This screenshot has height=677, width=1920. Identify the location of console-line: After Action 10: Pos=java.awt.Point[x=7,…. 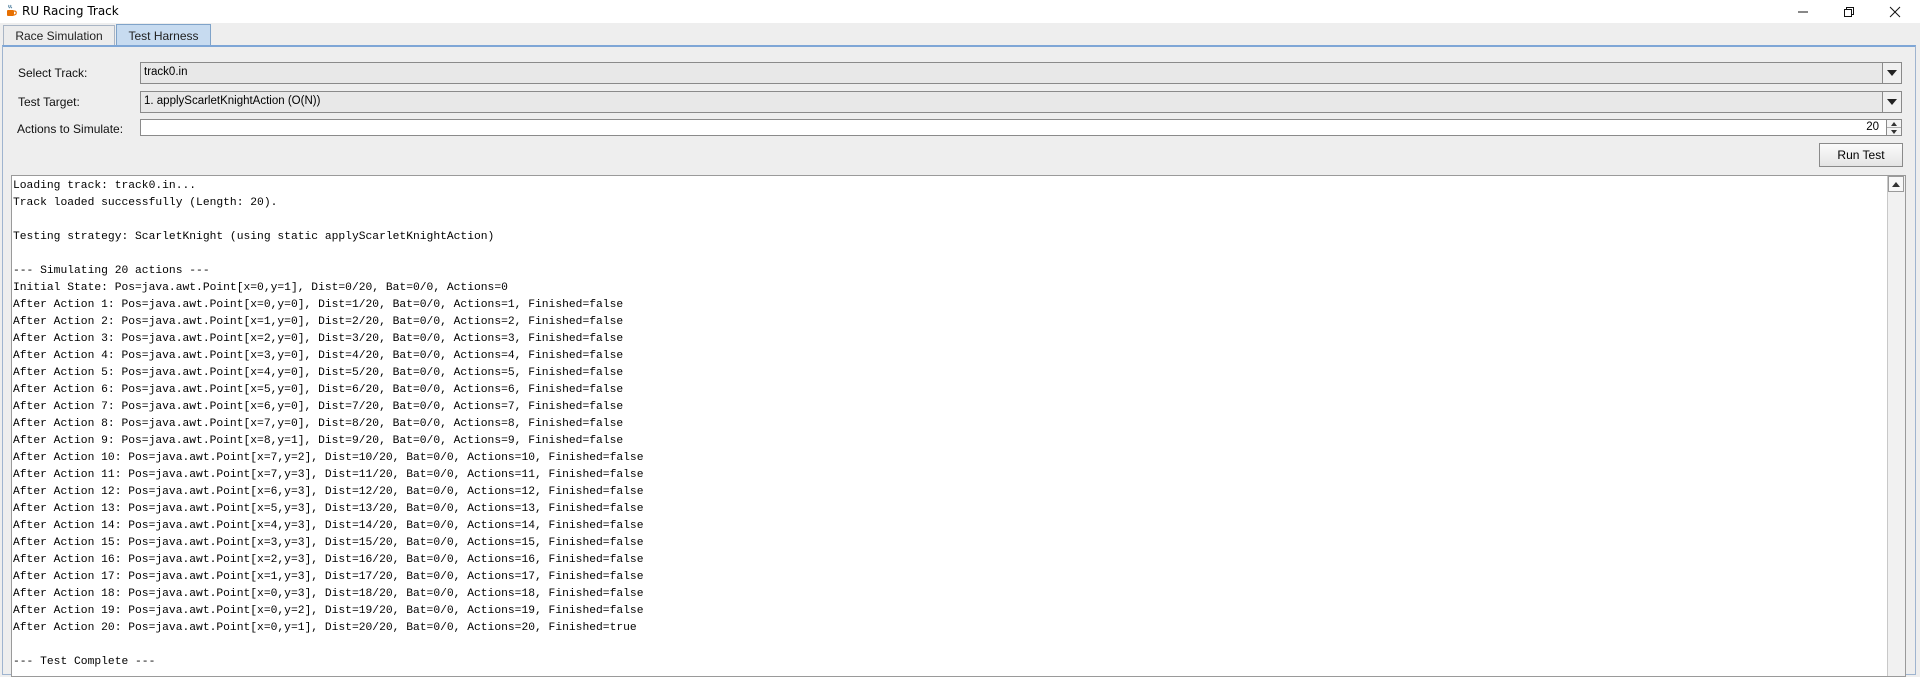
(328, 458).